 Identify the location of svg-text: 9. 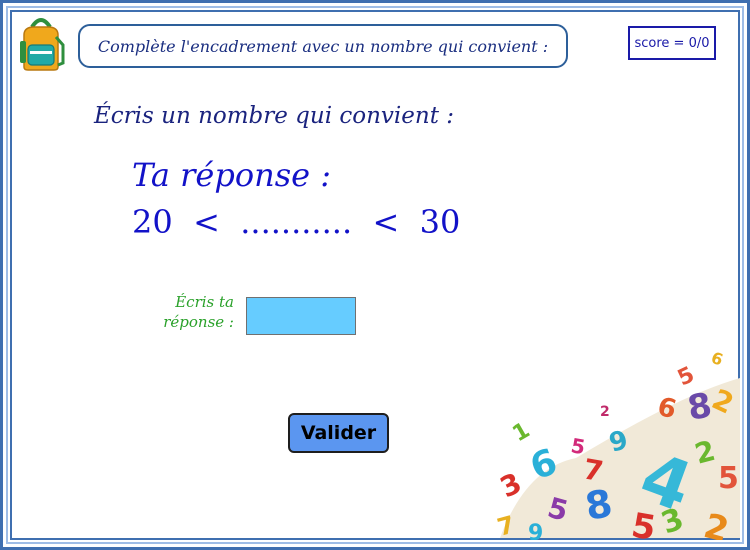
(535, 530).